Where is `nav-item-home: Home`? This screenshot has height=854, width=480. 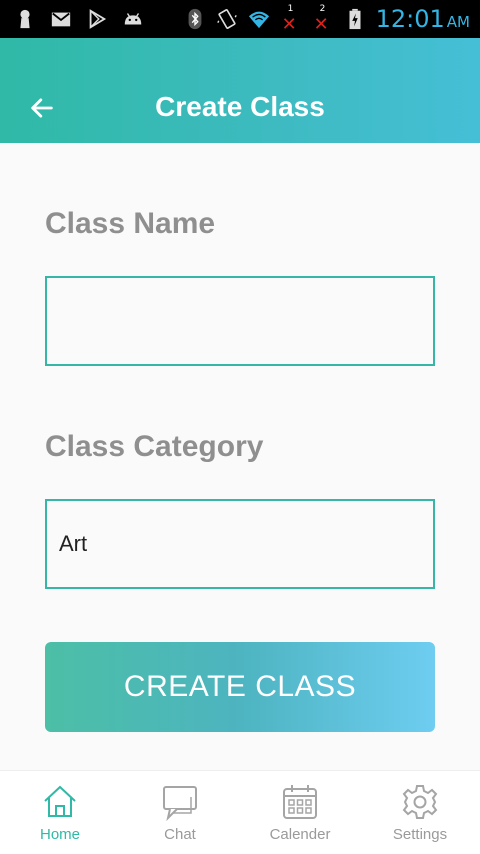
nav-item-home: Home is located at coordinates (60, 812).